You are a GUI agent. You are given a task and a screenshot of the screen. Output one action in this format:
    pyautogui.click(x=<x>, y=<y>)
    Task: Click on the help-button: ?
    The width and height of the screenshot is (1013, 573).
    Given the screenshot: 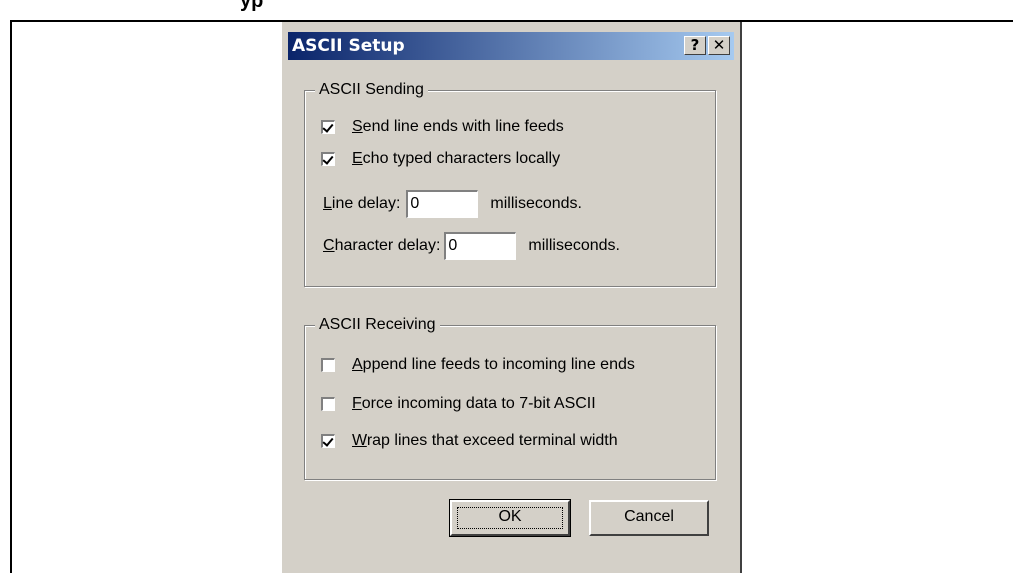 What is the action you would take?
    pyautogui.click(x=695, y=45)
    